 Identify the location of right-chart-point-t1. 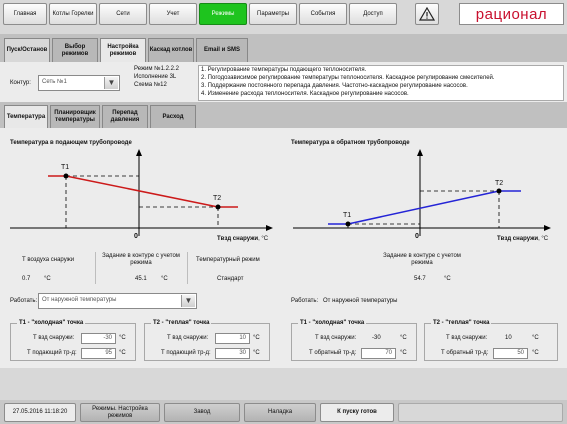
(348, 224).